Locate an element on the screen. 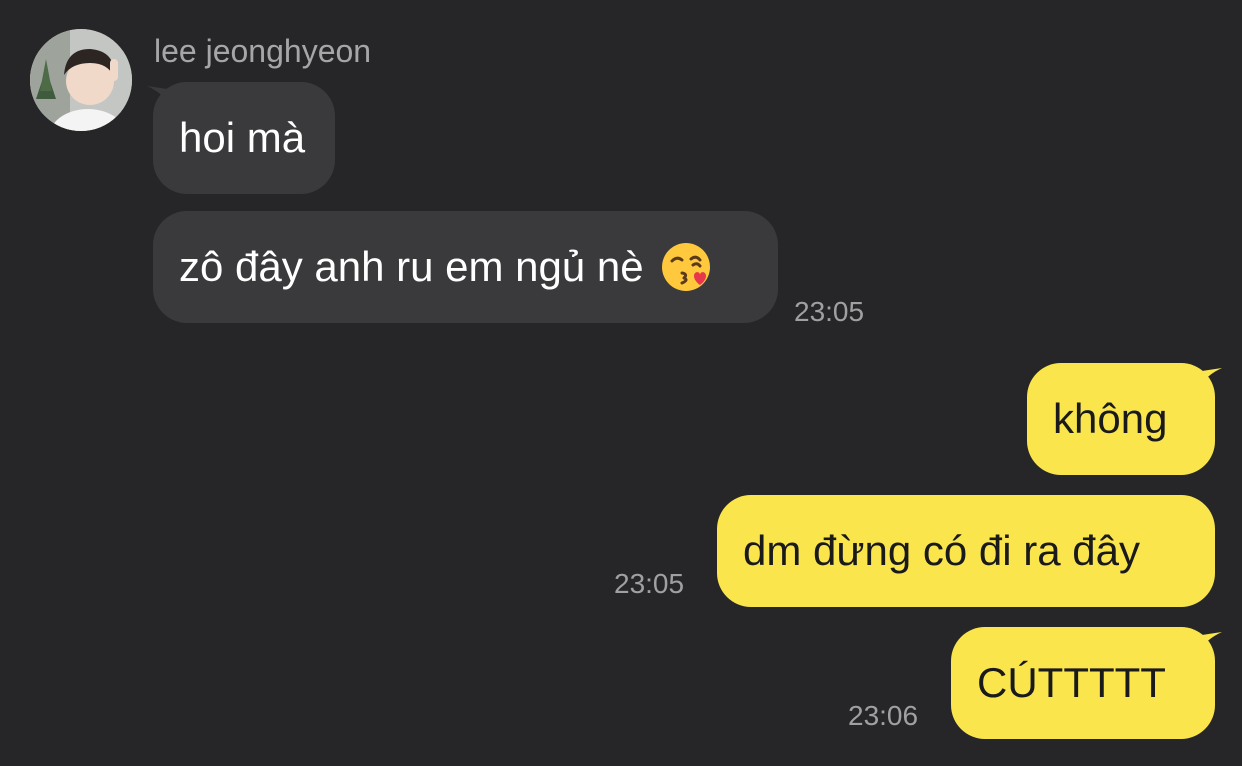 The height and width of the screenshot is (766, 1242). message-text: zô đây anh ru em ngủ nè is located at coordinates (411, 266).